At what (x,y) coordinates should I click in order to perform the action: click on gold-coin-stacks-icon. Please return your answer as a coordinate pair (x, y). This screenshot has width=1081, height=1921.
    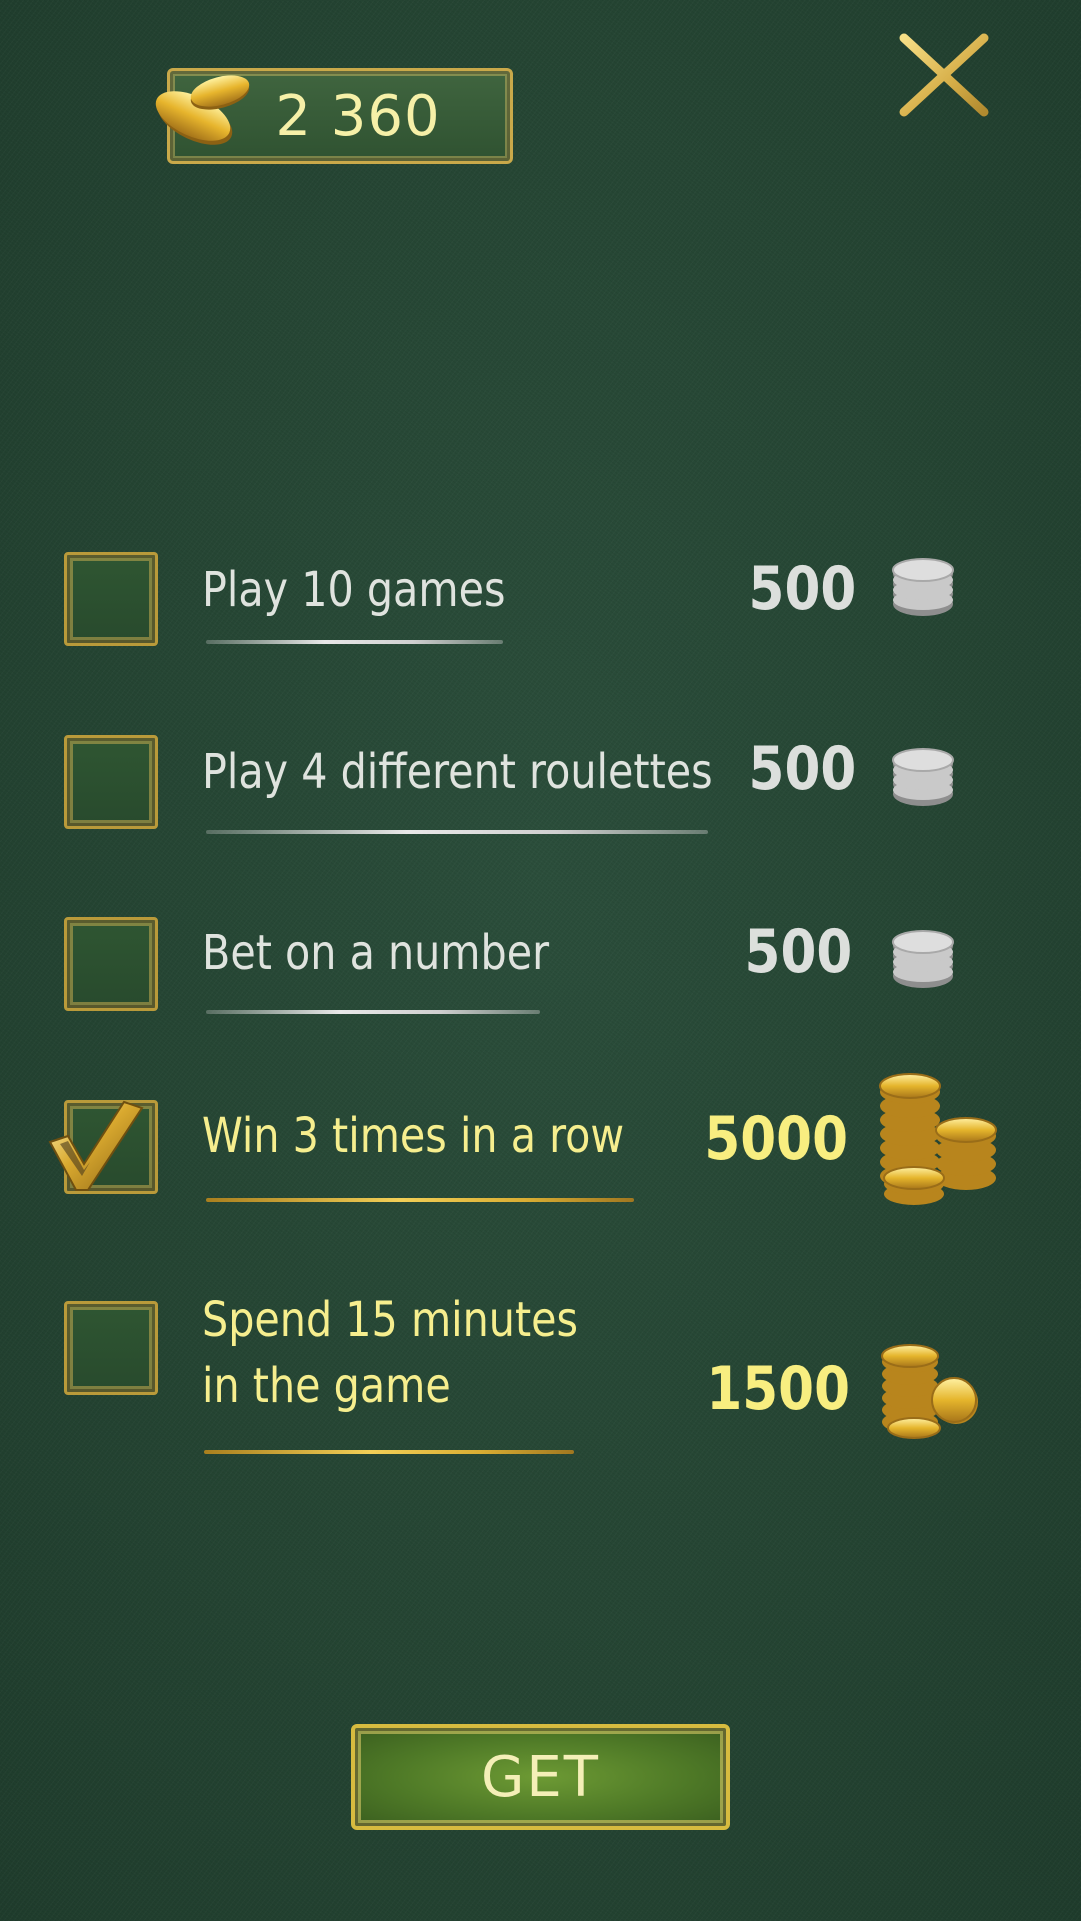
    Looking at the image, I should click on (938, 1139).